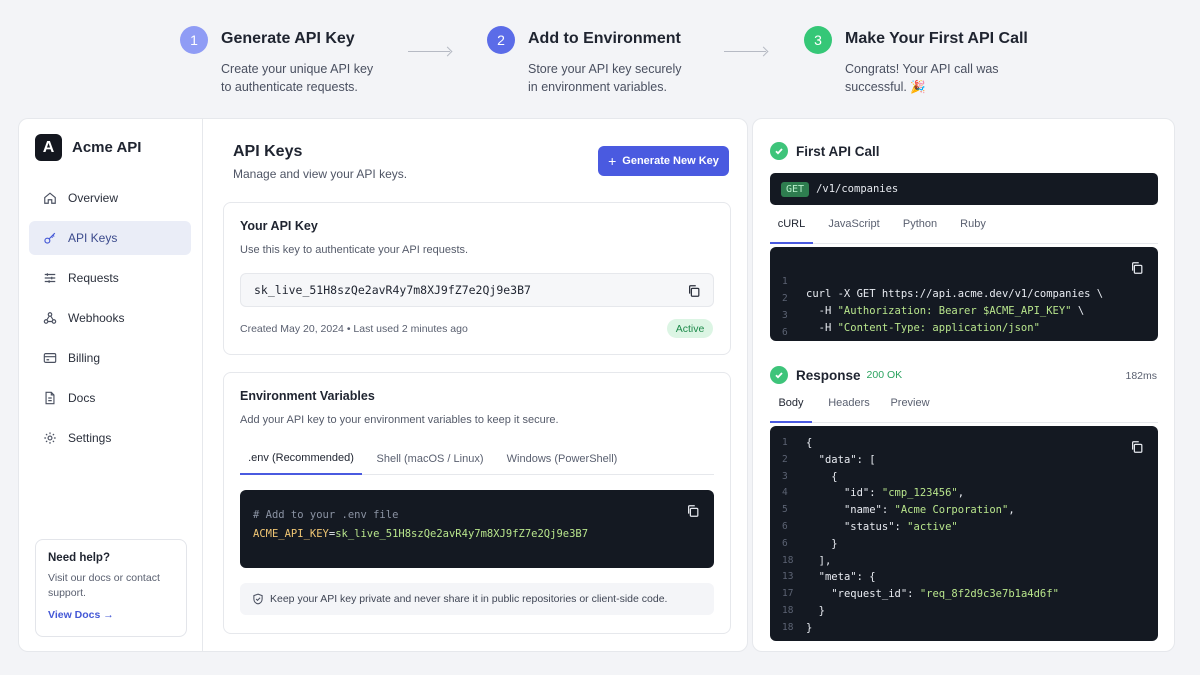 The width and height of the screenshot is (1200, 675). Describe the element at coordinates (857, 189) in the screenshot. I see `endpoint-path: /v1/companies` at that location.